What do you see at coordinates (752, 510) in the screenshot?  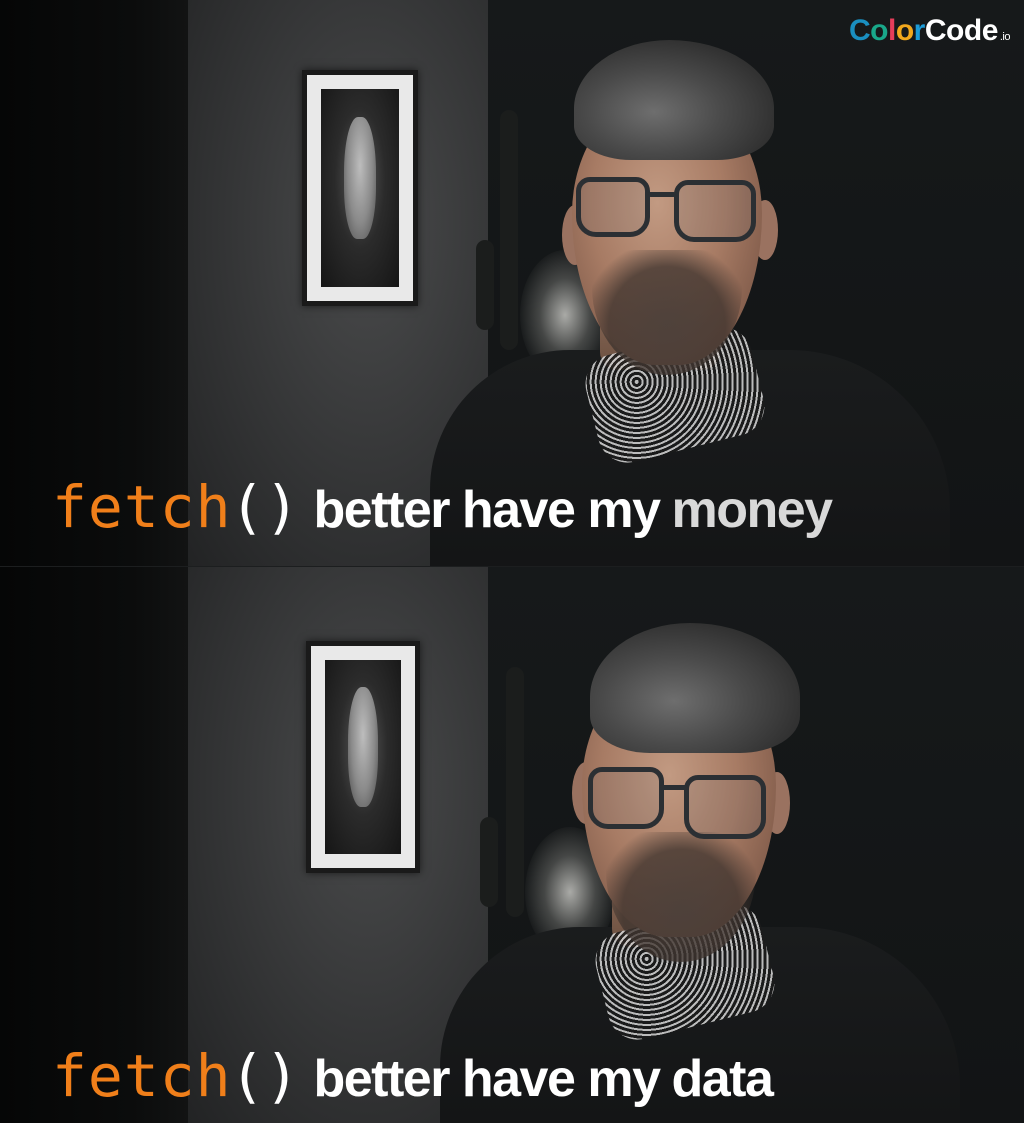 I see `caption-last-word: money` at bounding box center [752, 510].